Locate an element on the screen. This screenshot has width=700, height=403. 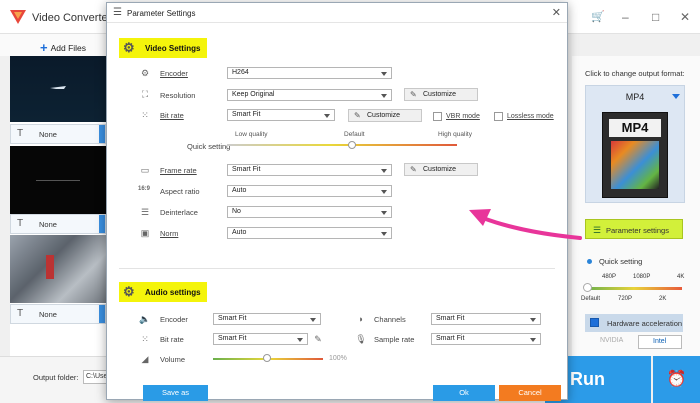
subtitle-value: None is located at coordinates (48, 314).